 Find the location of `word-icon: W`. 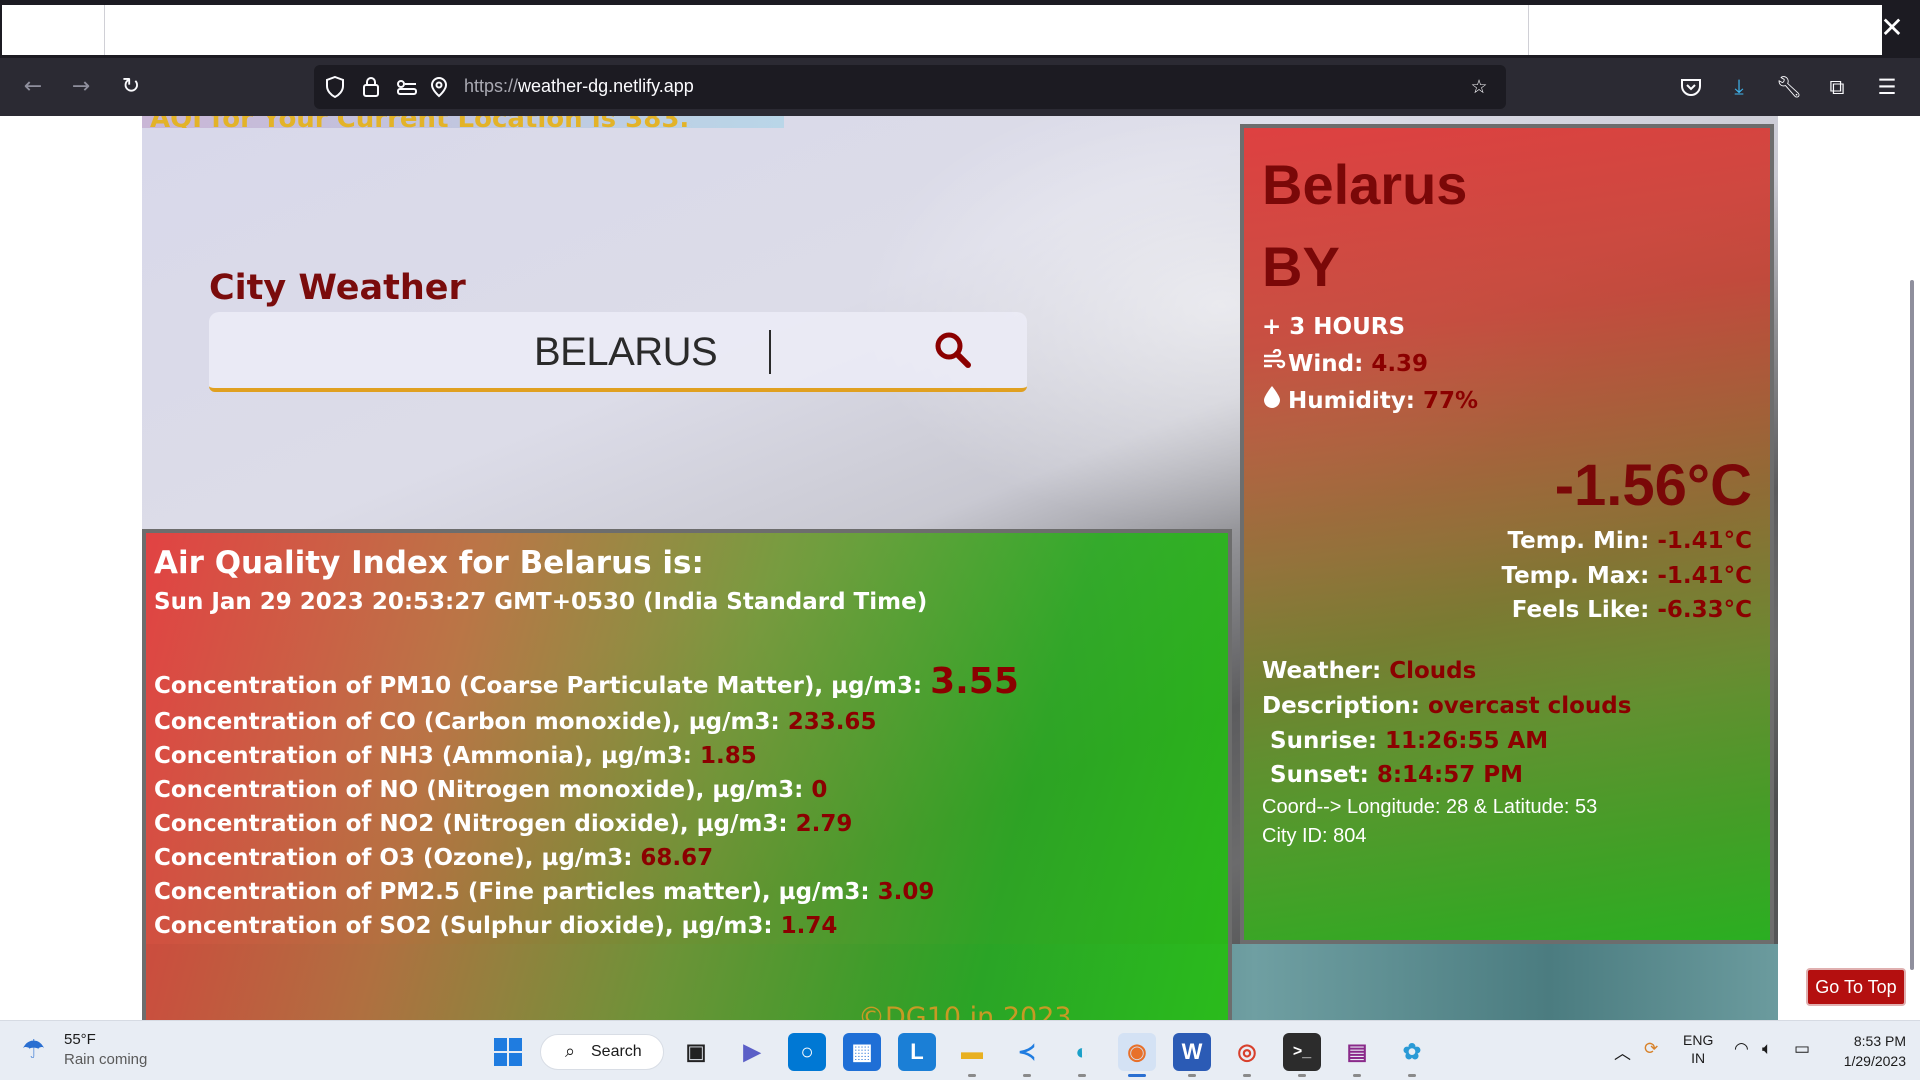

word-icon: W is located at coordinates (1192, 1052).